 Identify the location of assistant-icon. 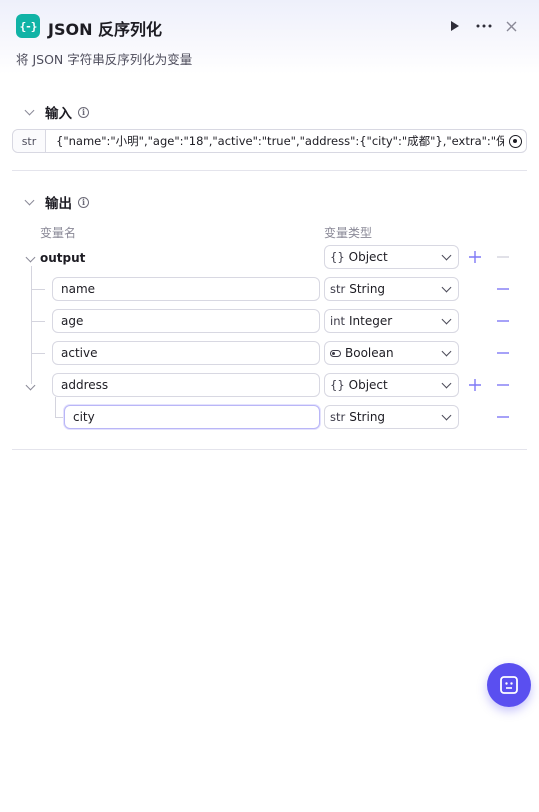
(509, 685).